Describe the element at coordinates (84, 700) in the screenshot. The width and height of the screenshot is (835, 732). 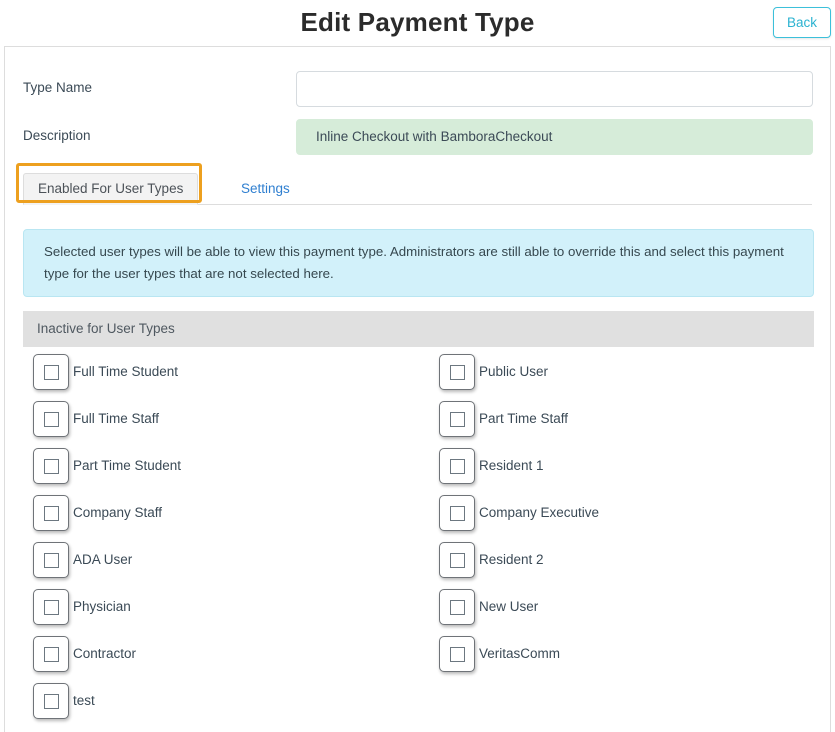
I see `user-type-label: test` at that location.